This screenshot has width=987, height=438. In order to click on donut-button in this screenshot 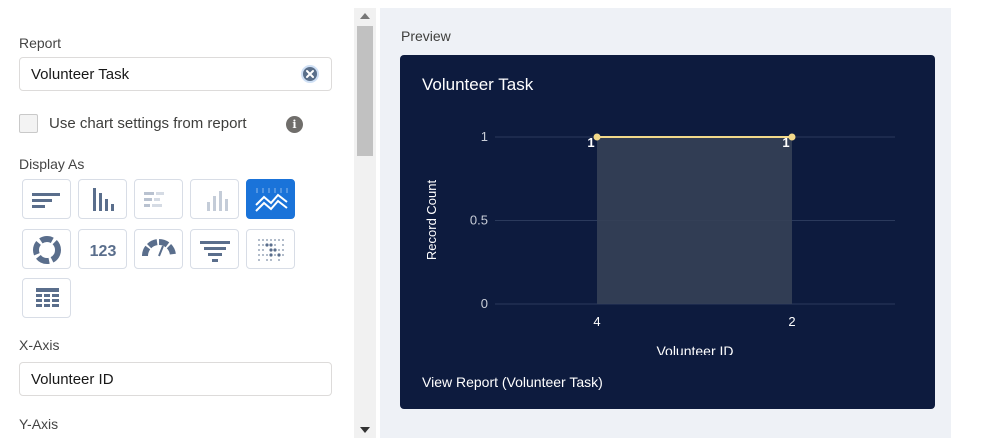, I will do `click(46, 249)`.